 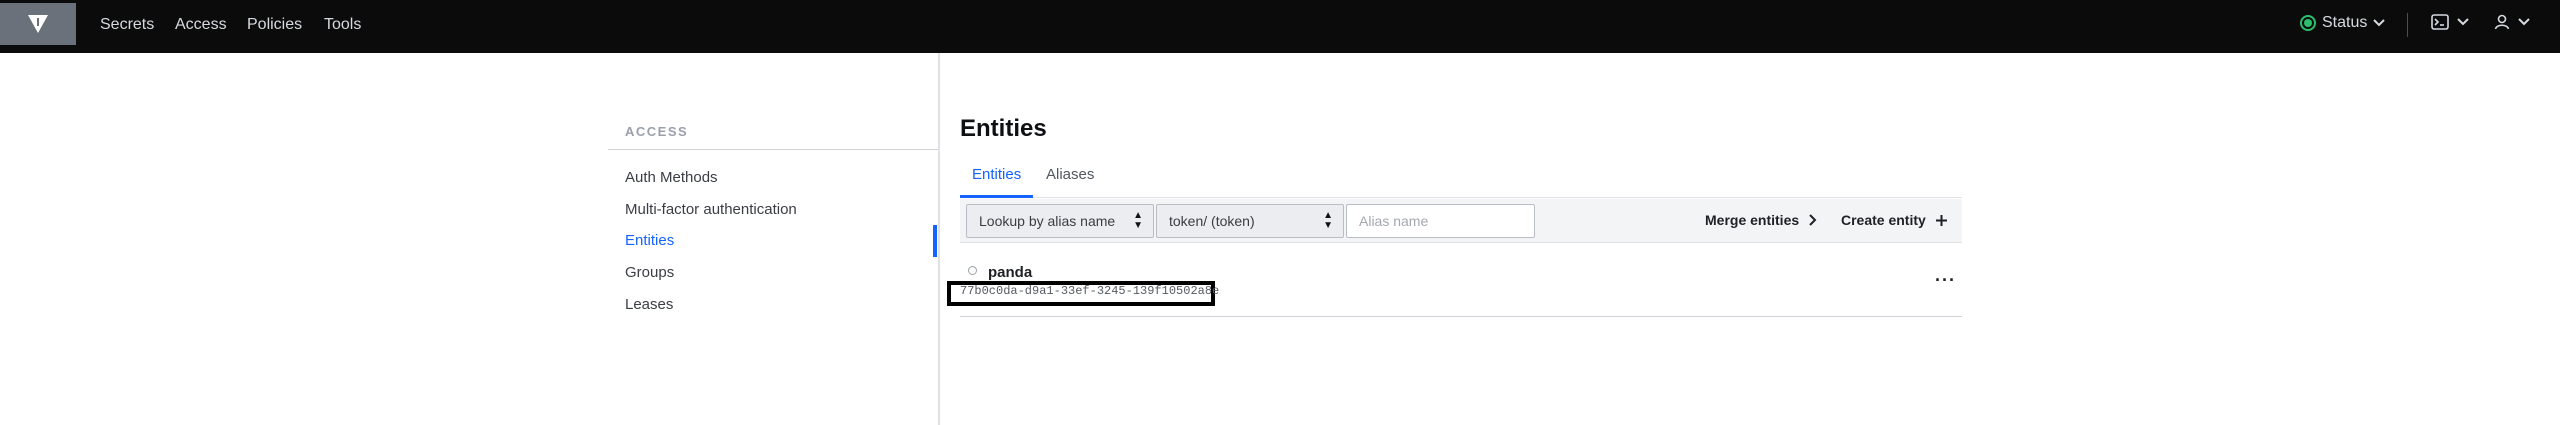 What do you see at coordinates (939, 239) in the screenshot?
I see `sidebar-divider` at bounding box center [939, 239].